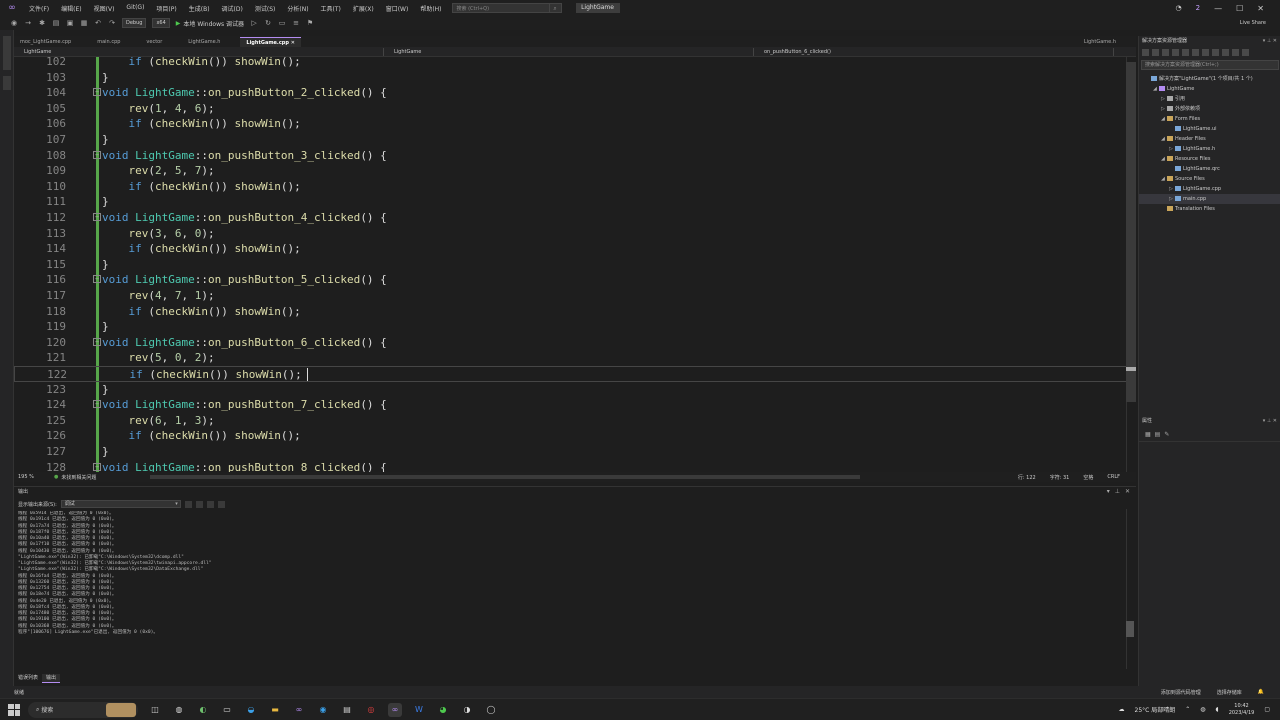  Describe the element at coordinates (83, 709) in the screenshot. I see `taskbar-search: ⌕ 搜索` at that location.